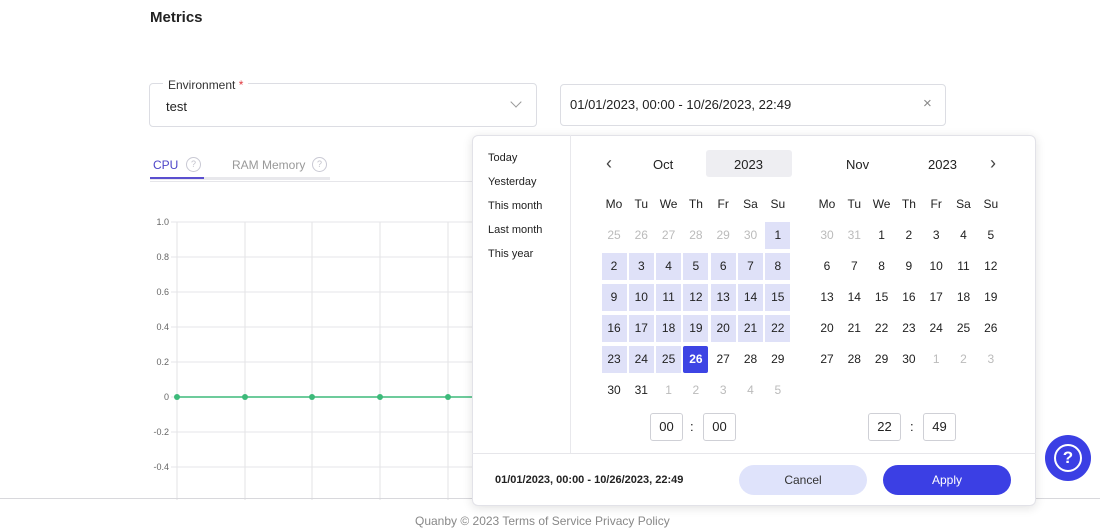 This screenshot has height=528, width=1100. Describe the element at coordinates (515, 206) in the screenshot. I see `preset-item: This month` at that location.